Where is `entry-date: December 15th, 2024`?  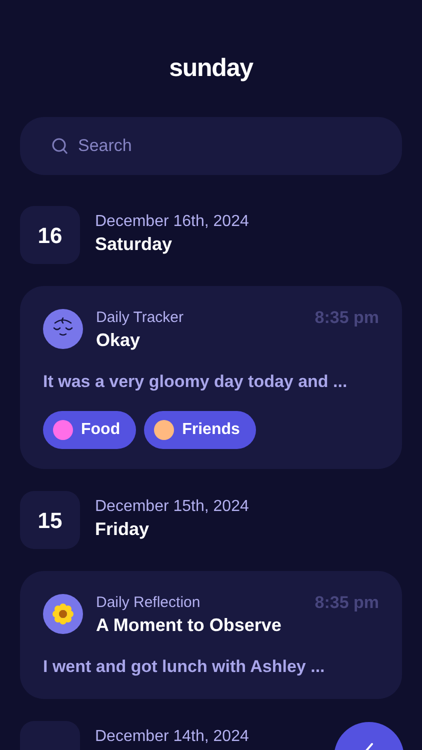
entry-date: December 15th, 2024 is located at coordinates (172, 507).